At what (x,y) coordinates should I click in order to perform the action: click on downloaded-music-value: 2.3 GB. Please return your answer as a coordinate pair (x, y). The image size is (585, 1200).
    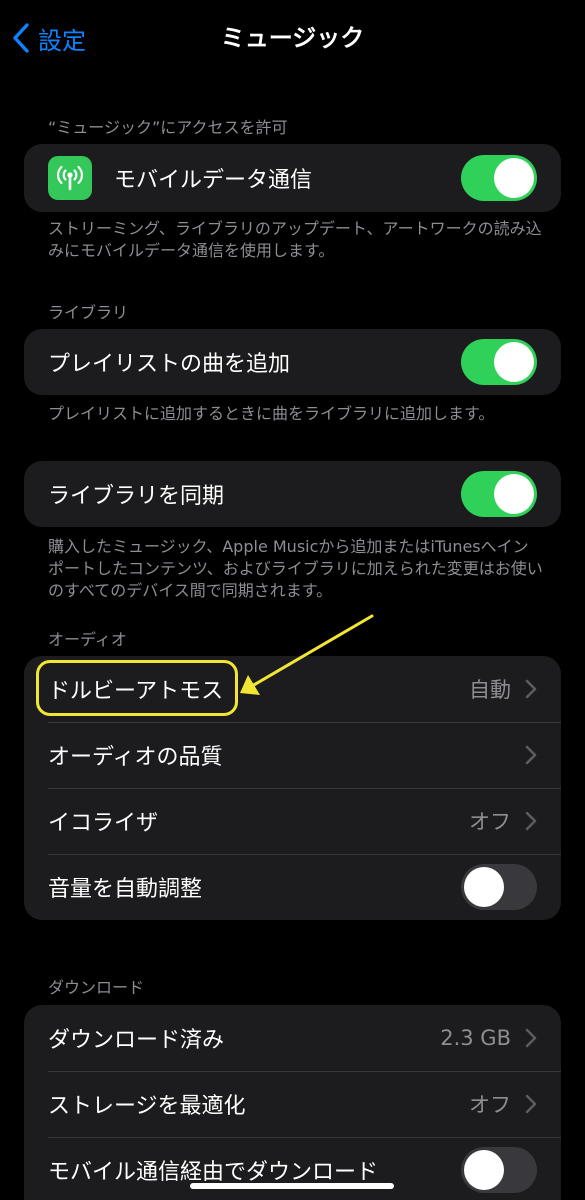
    Looking at the image, I should click on (475, 1038).